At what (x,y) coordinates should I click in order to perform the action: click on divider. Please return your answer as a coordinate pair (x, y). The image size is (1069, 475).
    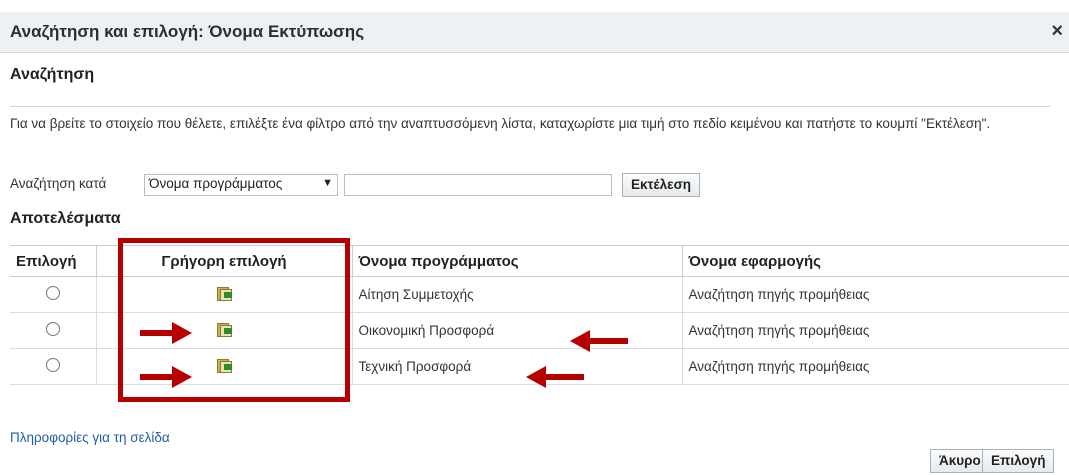
    Looking at the image, I should click on (530, 106).